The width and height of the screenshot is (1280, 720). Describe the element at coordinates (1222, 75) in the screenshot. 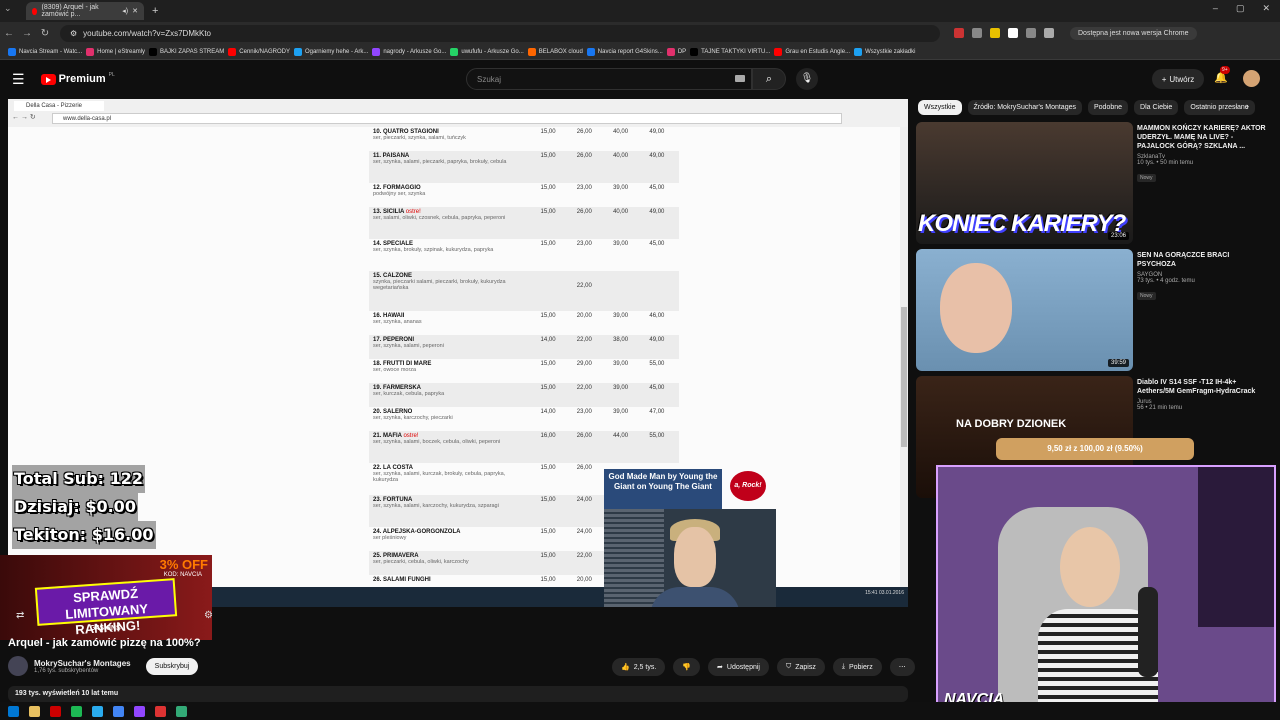

I see `notifications-button: 🔔 9+` at that location.